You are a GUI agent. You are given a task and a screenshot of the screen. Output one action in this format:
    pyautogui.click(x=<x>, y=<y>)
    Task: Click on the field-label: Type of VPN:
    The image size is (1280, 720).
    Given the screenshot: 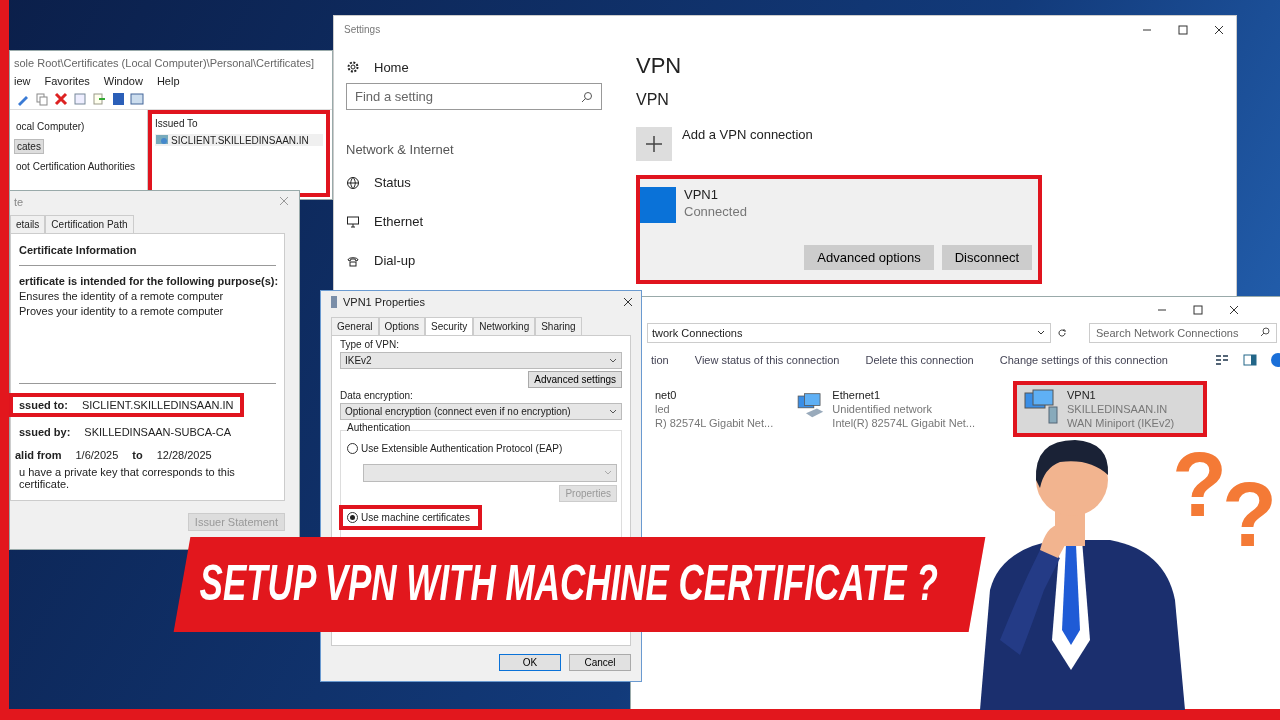 What is the action you would take?
    pyautogui.click(x=370, y=344)
    